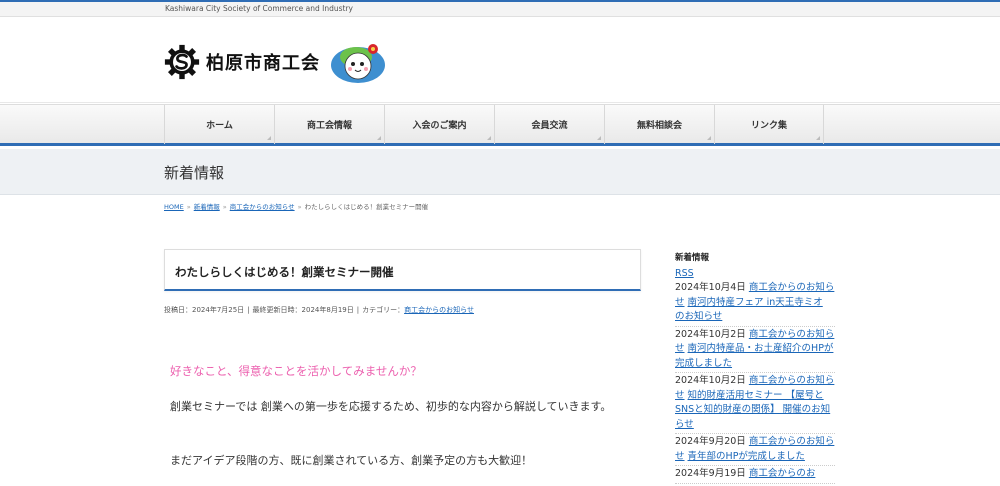  Describe the element at coordinates (174, 207) in the screenshot. I see `breadcrumb-home-link: HOME` at that location.